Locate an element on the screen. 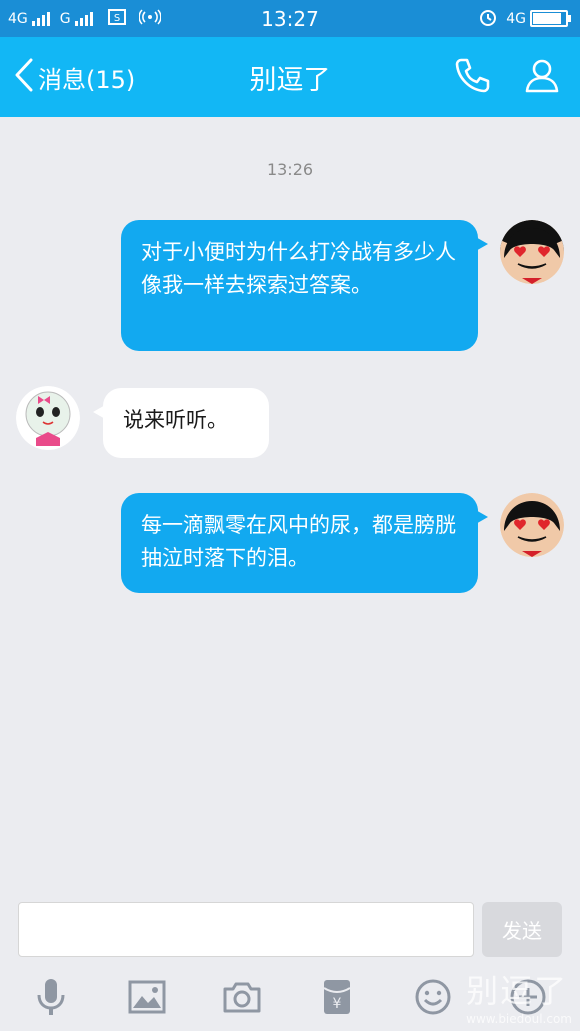 The height and width of the screenshot is (1031, 580). message-bubble-received: 说来听听。 is located at coordinates (181, 423).